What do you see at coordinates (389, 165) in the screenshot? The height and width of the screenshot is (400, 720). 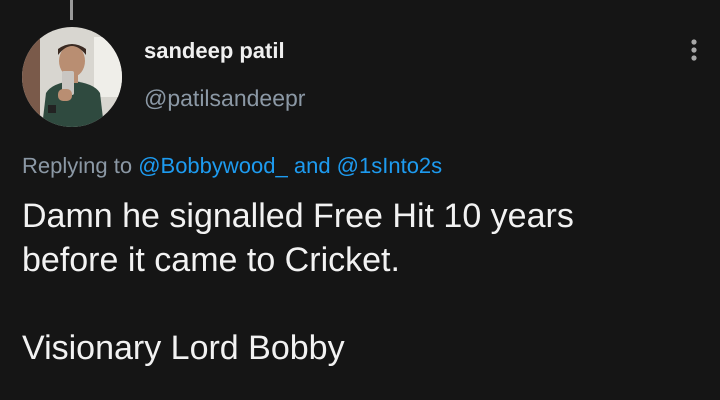 I see `mention-link: @1sInto2s` at bounding box center [389, 165].